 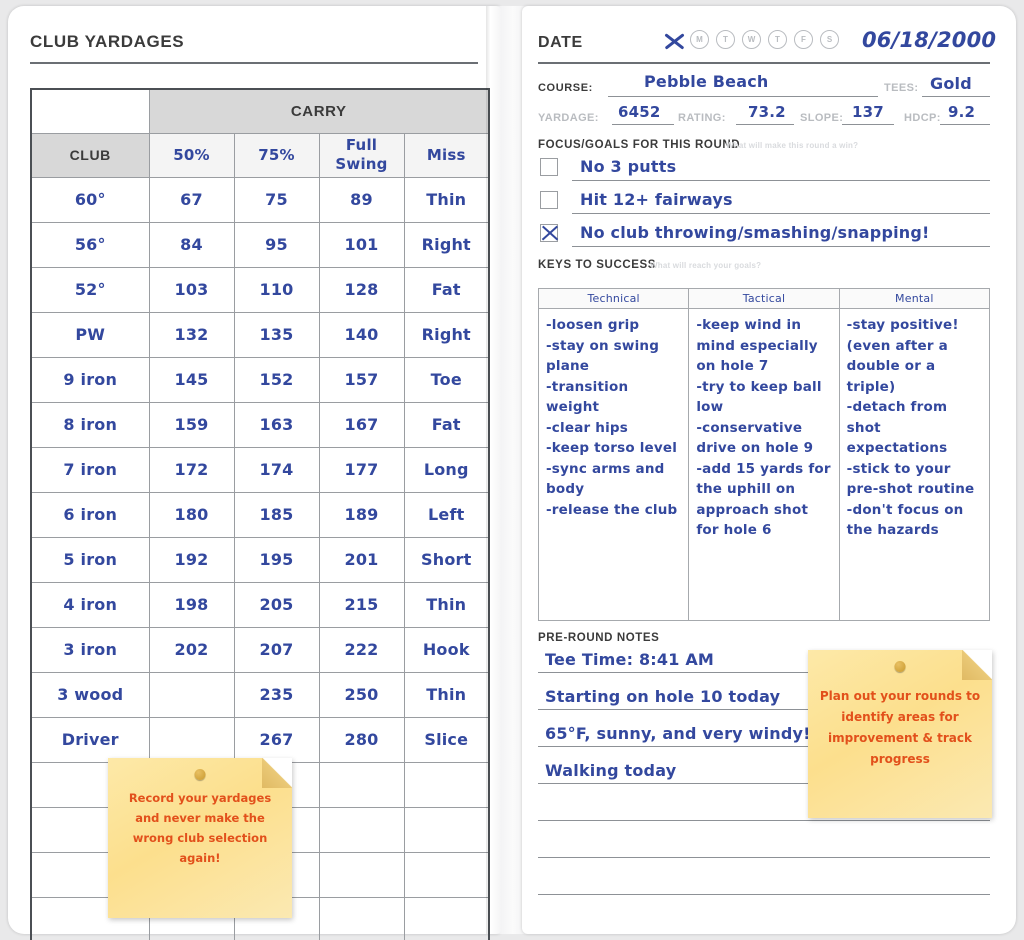 What do you see at coordinates (446, 649) in the screenshot?
I see `cell-miss: Hook` at bounding box center [446, 649].